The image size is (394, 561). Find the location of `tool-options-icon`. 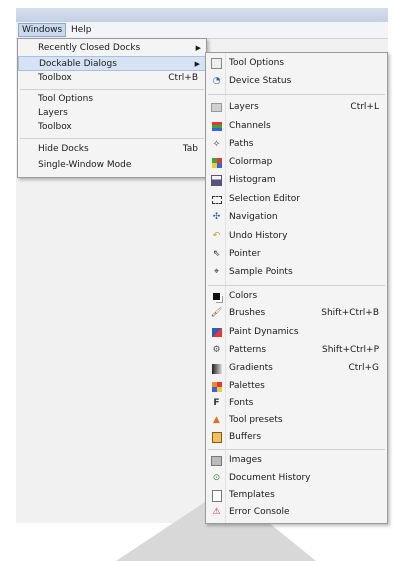

tool-options-icon is located at coordinates (216, 63).